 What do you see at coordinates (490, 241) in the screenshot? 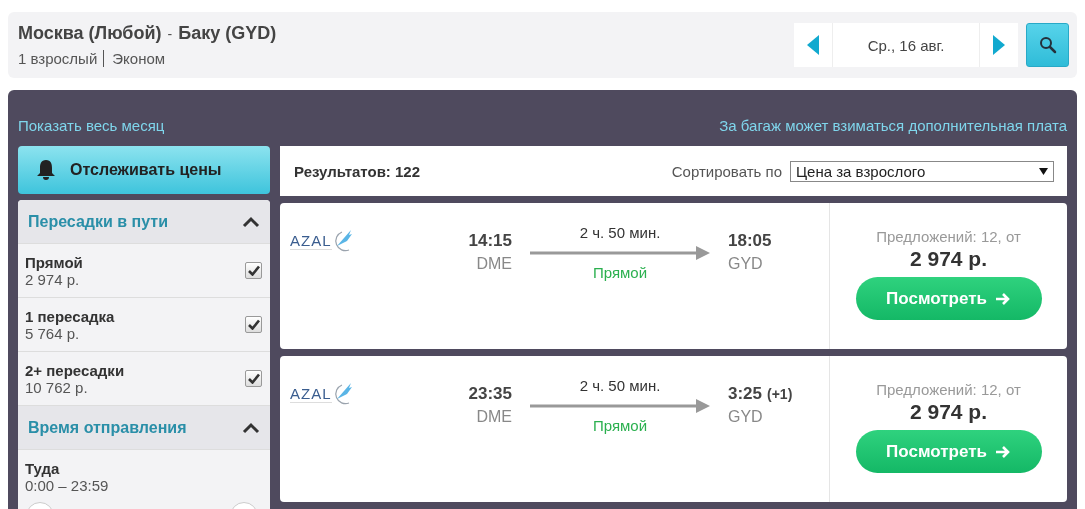
I see `departure-time: 14:15` at bounding box center [490, 241].